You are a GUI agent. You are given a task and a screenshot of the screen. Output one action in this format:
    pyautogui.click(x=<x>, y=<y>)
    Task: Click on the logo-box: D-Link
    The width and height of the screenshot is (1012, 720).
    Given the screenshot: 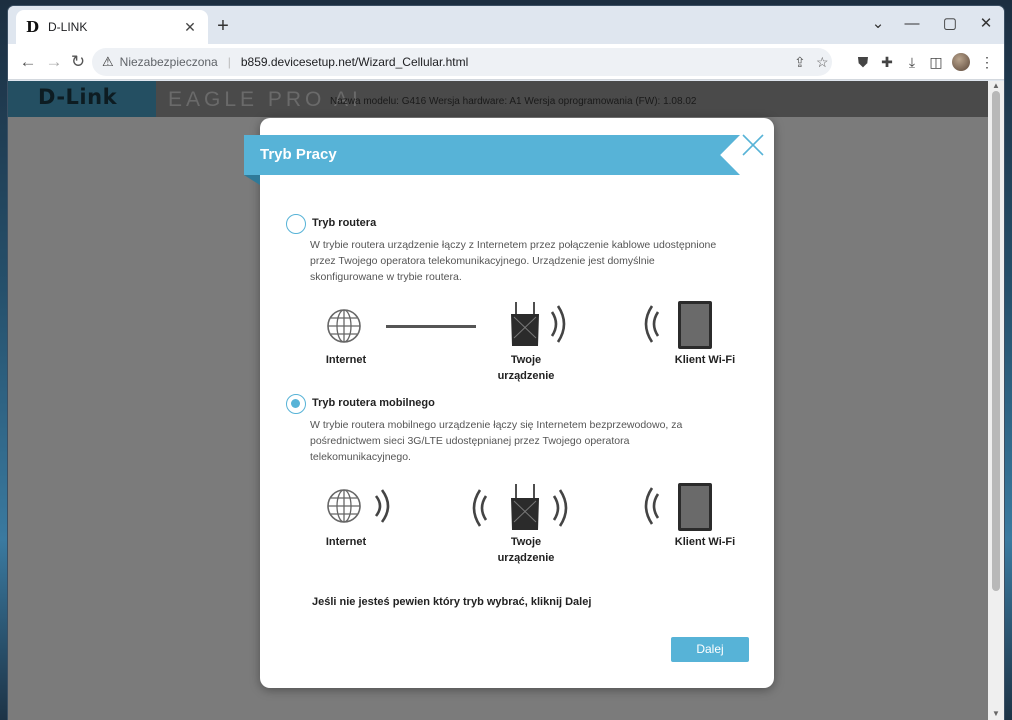 What is the action you would take?
    pyautogui.click(x=82, y=99)
    